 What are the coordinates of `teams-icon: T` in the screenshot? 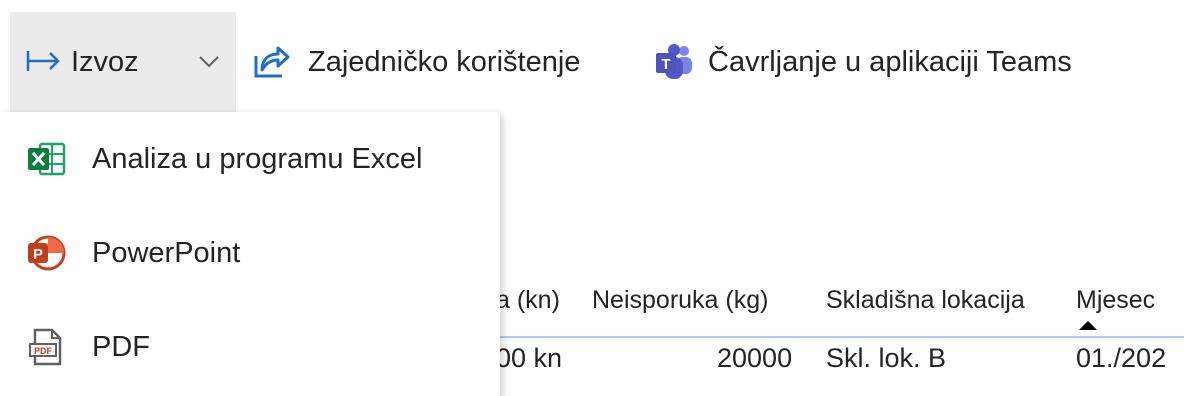 It's located at (674, 61).